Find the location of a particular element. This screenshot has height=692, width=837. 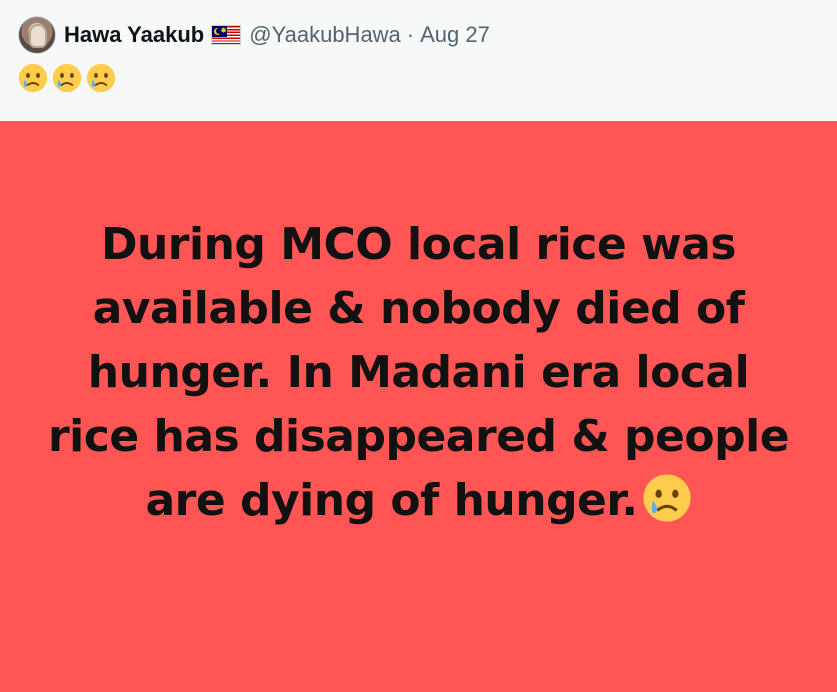

avatar is located at coordinates (37, 35).